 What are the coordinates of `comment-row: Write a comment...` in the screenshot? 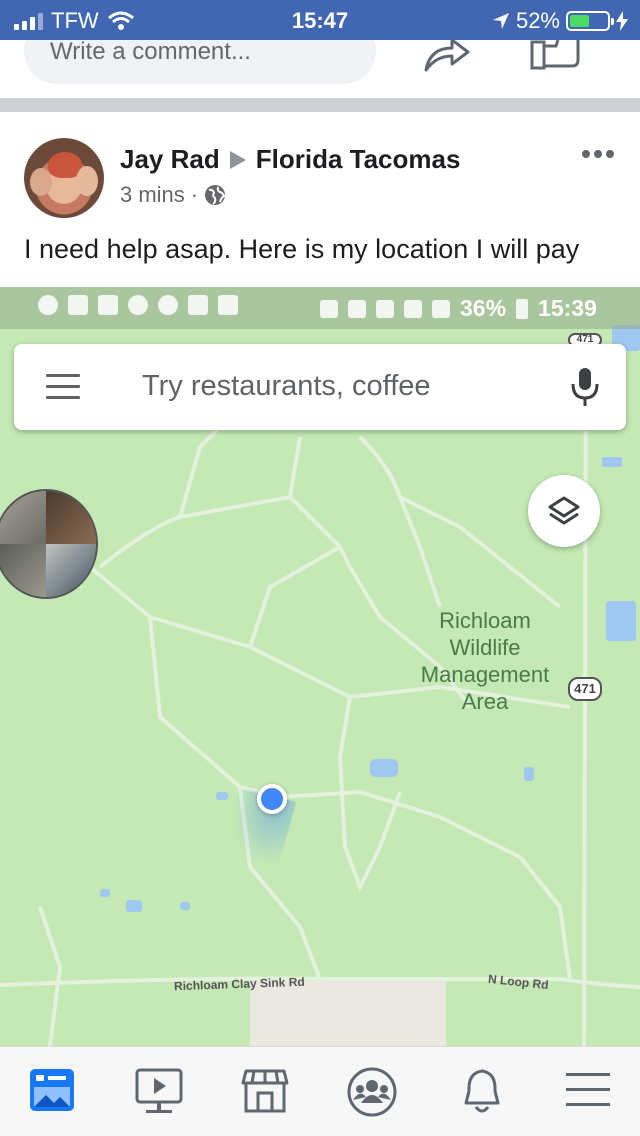 It's located at (320, 69).